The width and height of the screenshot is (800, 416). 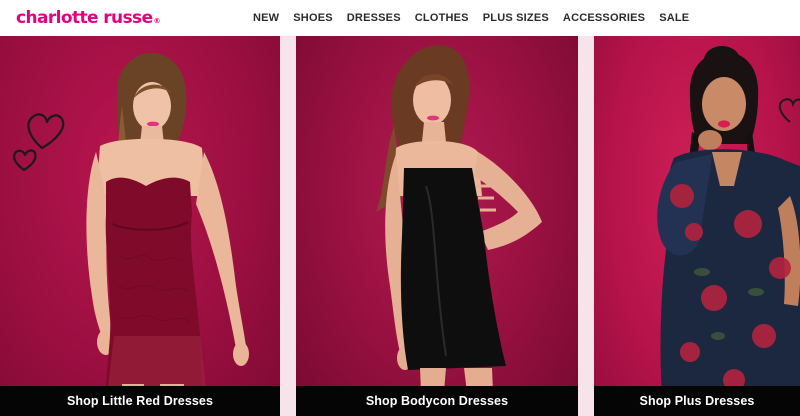 What do you see at coordinates (604, 18) in the screenshot?
I see `nav-item-accessories: ACCESSORIES` at bounding box center [604, 18].